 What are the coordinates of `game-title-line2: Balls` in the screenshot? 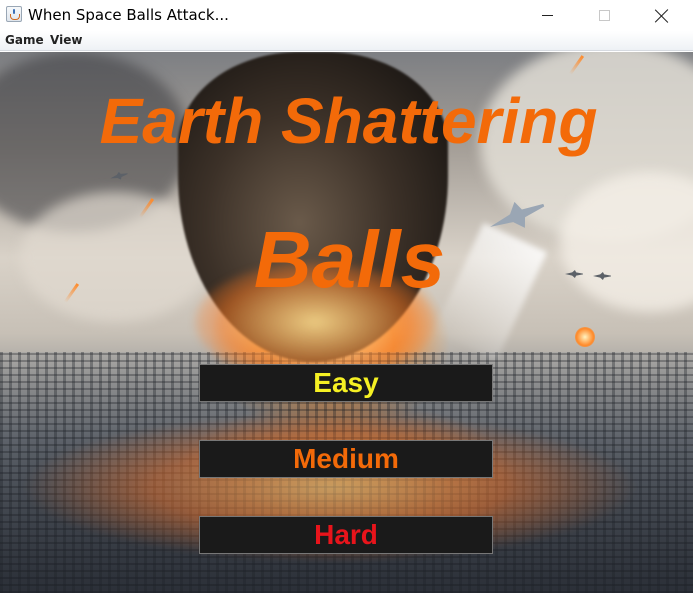 It's located at (349, 259).